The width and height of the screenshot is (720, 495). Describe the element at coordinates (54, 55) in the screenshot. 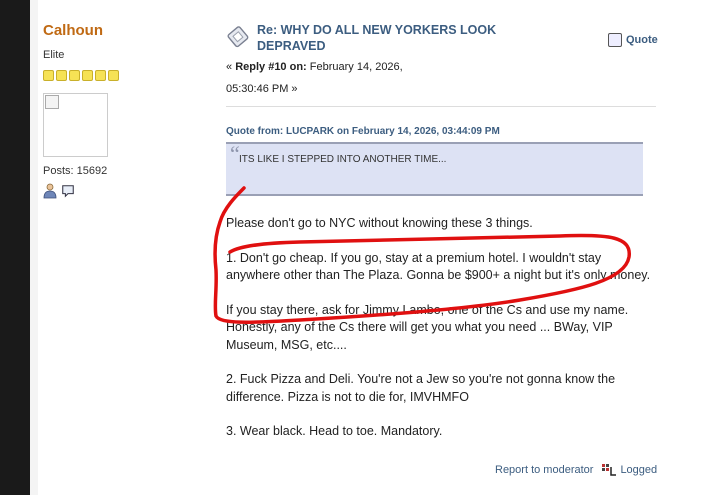

I see `poster-rank: Elite` at that location.